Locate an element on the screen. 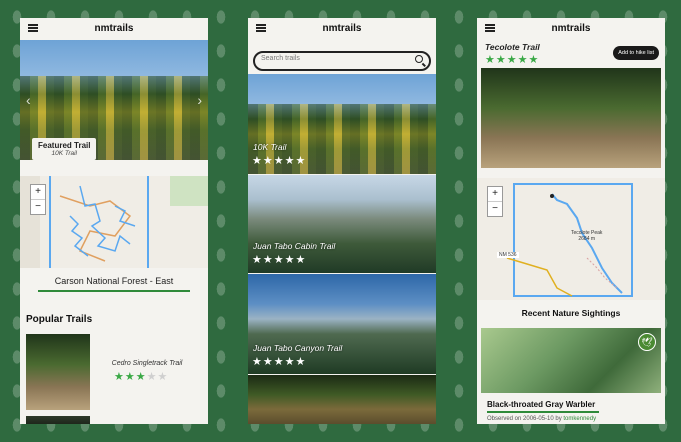  next-trail-image is located at coordinates (58, 420).